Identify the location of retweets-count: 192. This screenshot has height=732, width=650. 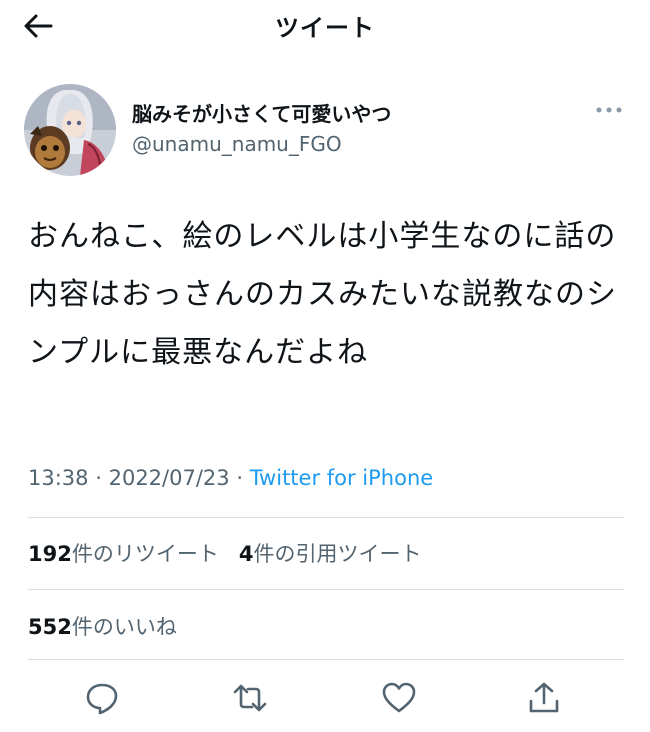
(50, 554).